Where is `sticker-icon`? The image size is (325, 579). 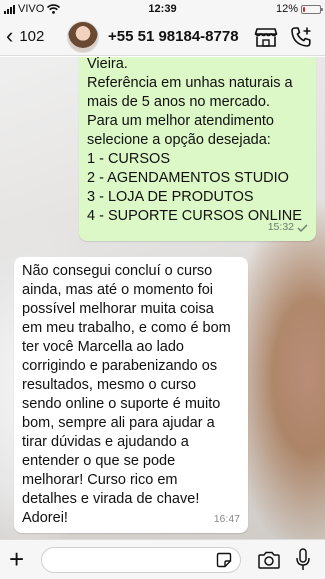 sticker-icon is located at coordinates (224, 560).